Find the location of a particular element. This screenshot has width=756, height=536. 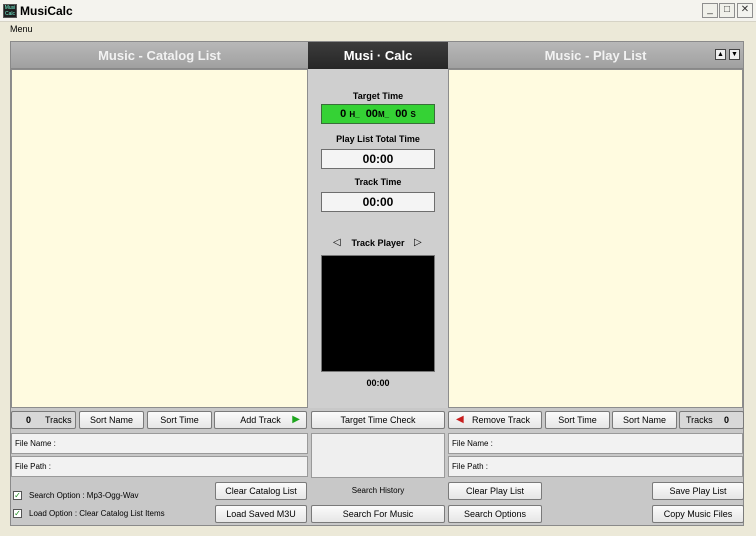

search-options-button: Search Options is located at coordinates (495, 514).